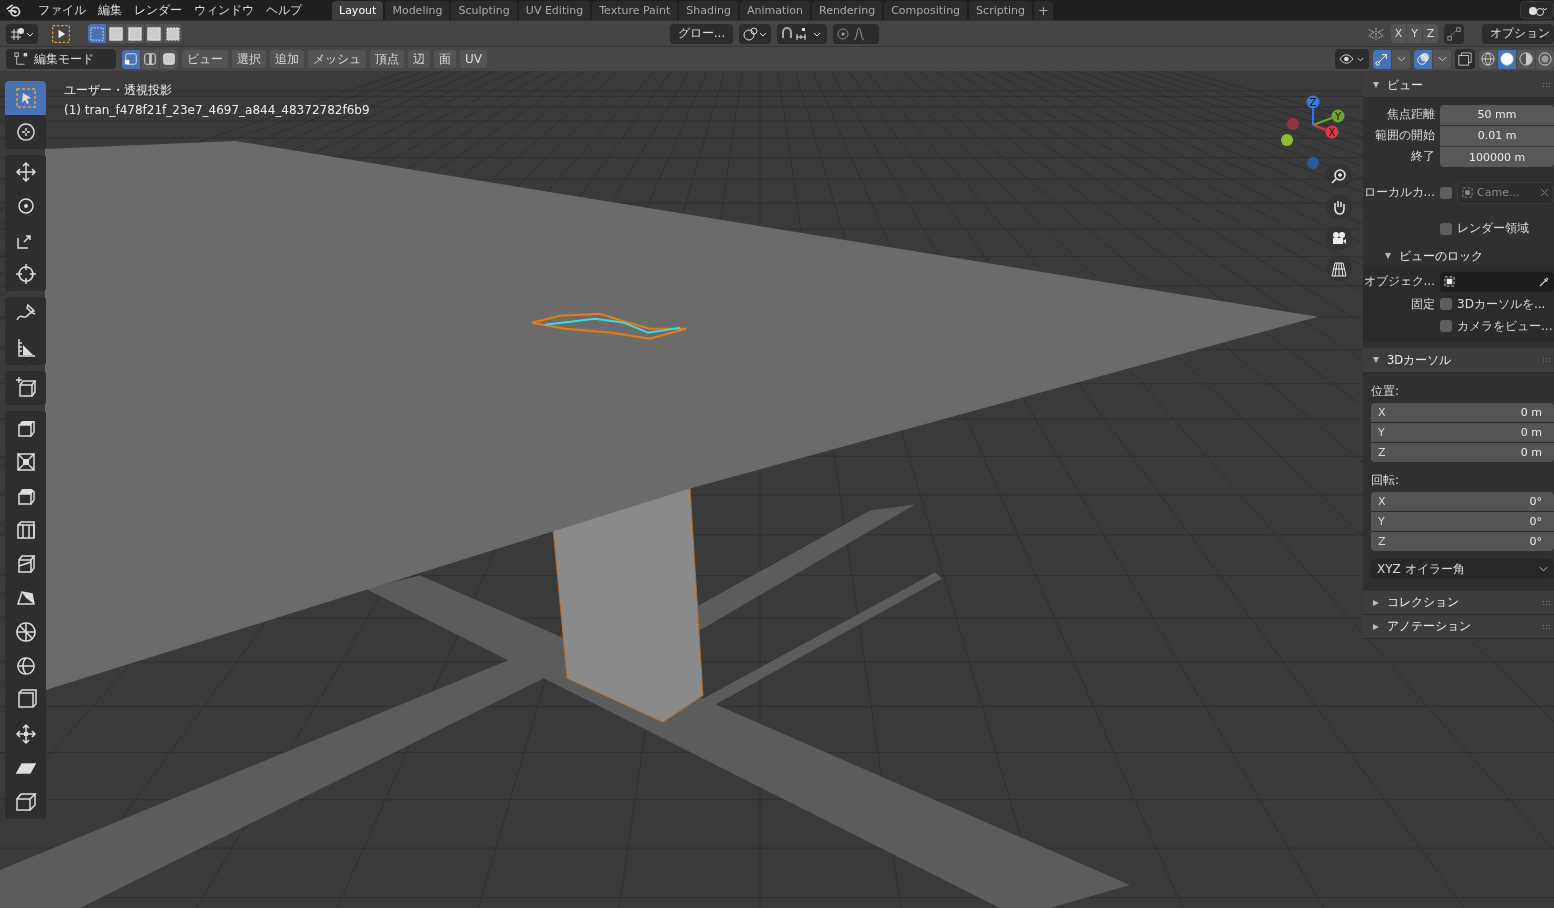  What do you see at coordinates (1352, 59) in the screenshot?
I see `visibility-button` at bounding box center [1352, 59].